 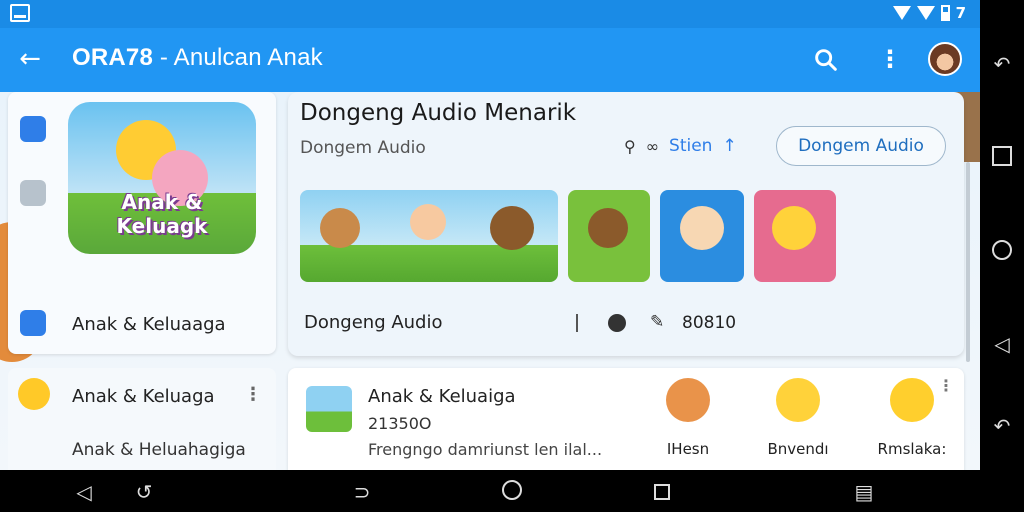 What do you see at coordinates (30, 60) in the screenshot?
I see `back-arrow-icon: ←` at bounding box center [30, 60].